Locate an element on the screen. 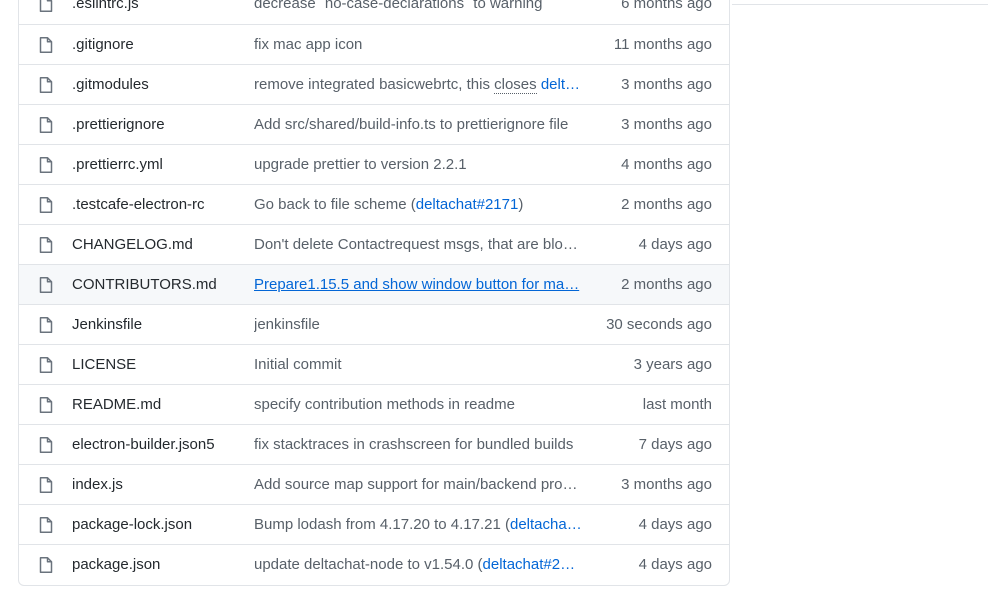 The width and height of the screenshot is (988, 597). commit-message-link: Go back to file scheme (deltachat#2171) is located at coordinates (421, 204).